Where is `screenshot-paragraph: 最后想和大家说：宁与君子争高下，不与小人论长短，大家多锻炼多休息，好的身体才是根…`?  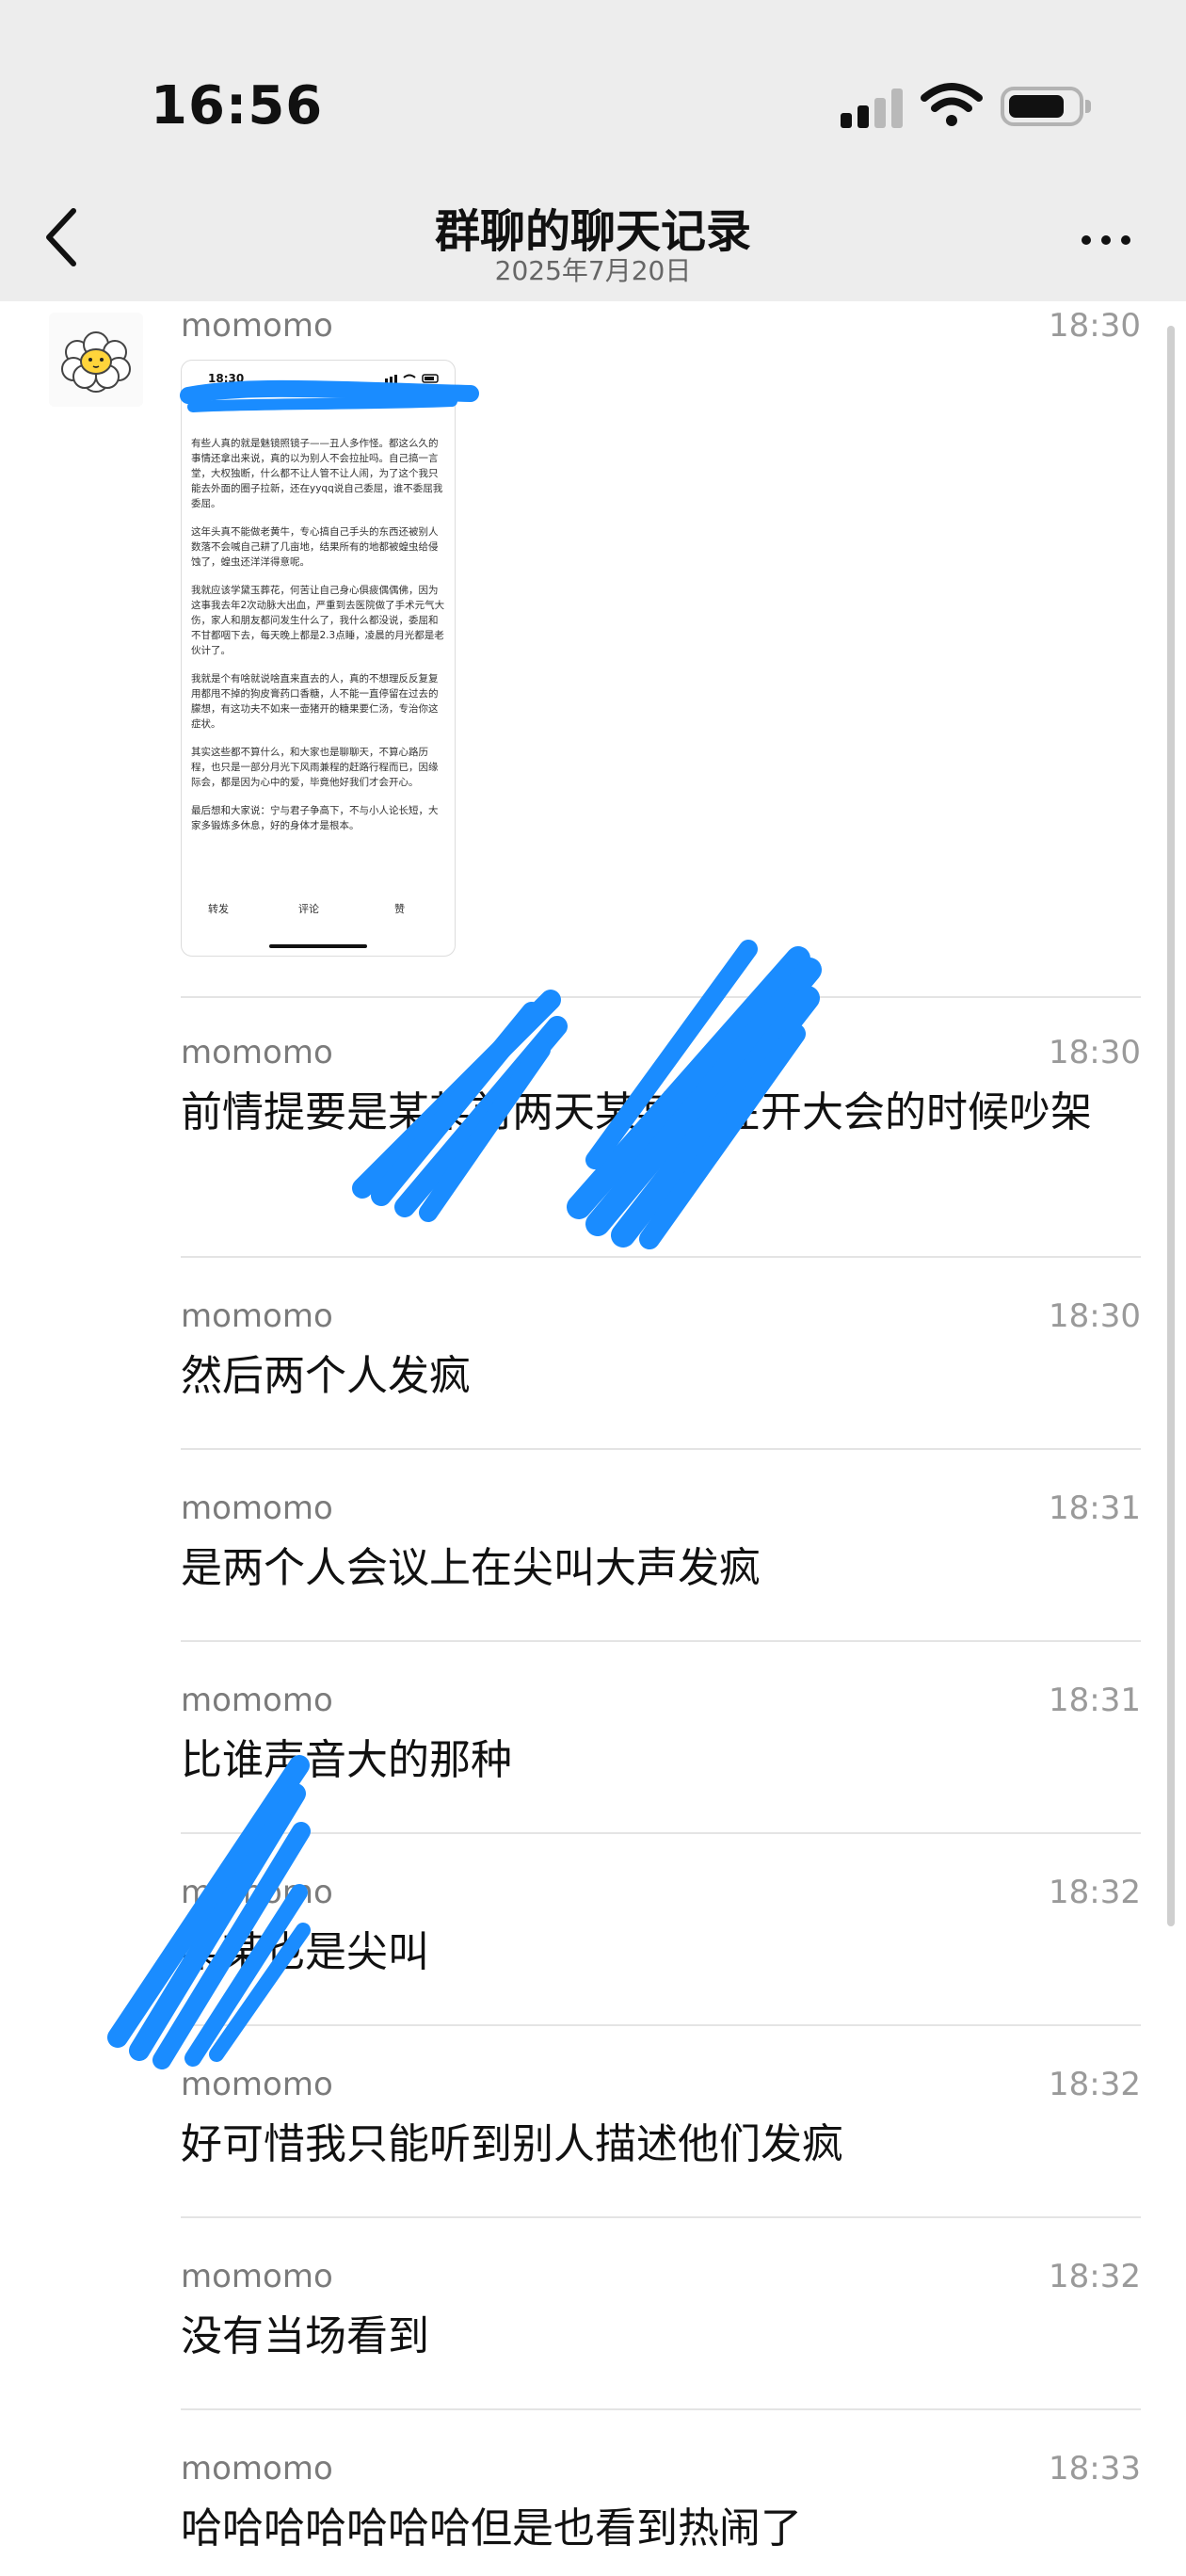
screenshot-paragraph: 最后想和大家说：宁与君子争高下，不与小人论长短，大家多锻炼多休息，好的身体才是根… is located at coordinates (315, 818).